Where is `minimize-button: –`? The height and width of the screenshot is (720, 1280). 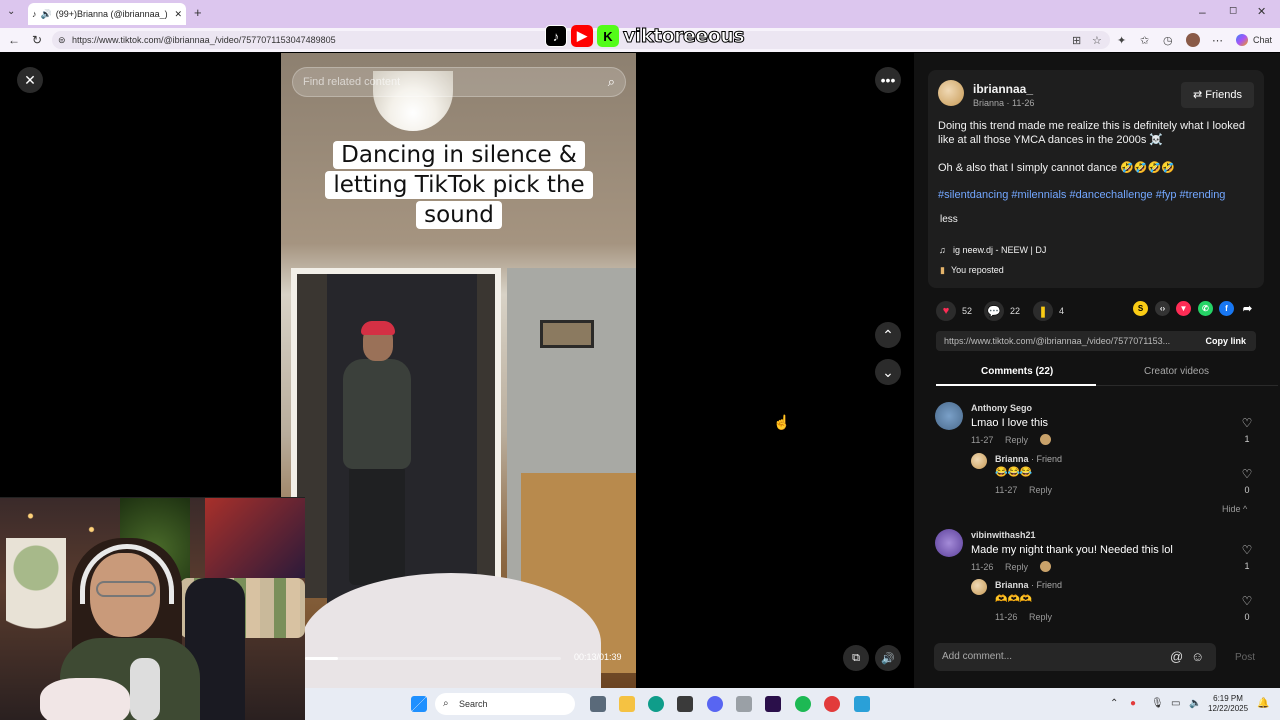
minimize-button: – is located at coordinates (1202, 12).